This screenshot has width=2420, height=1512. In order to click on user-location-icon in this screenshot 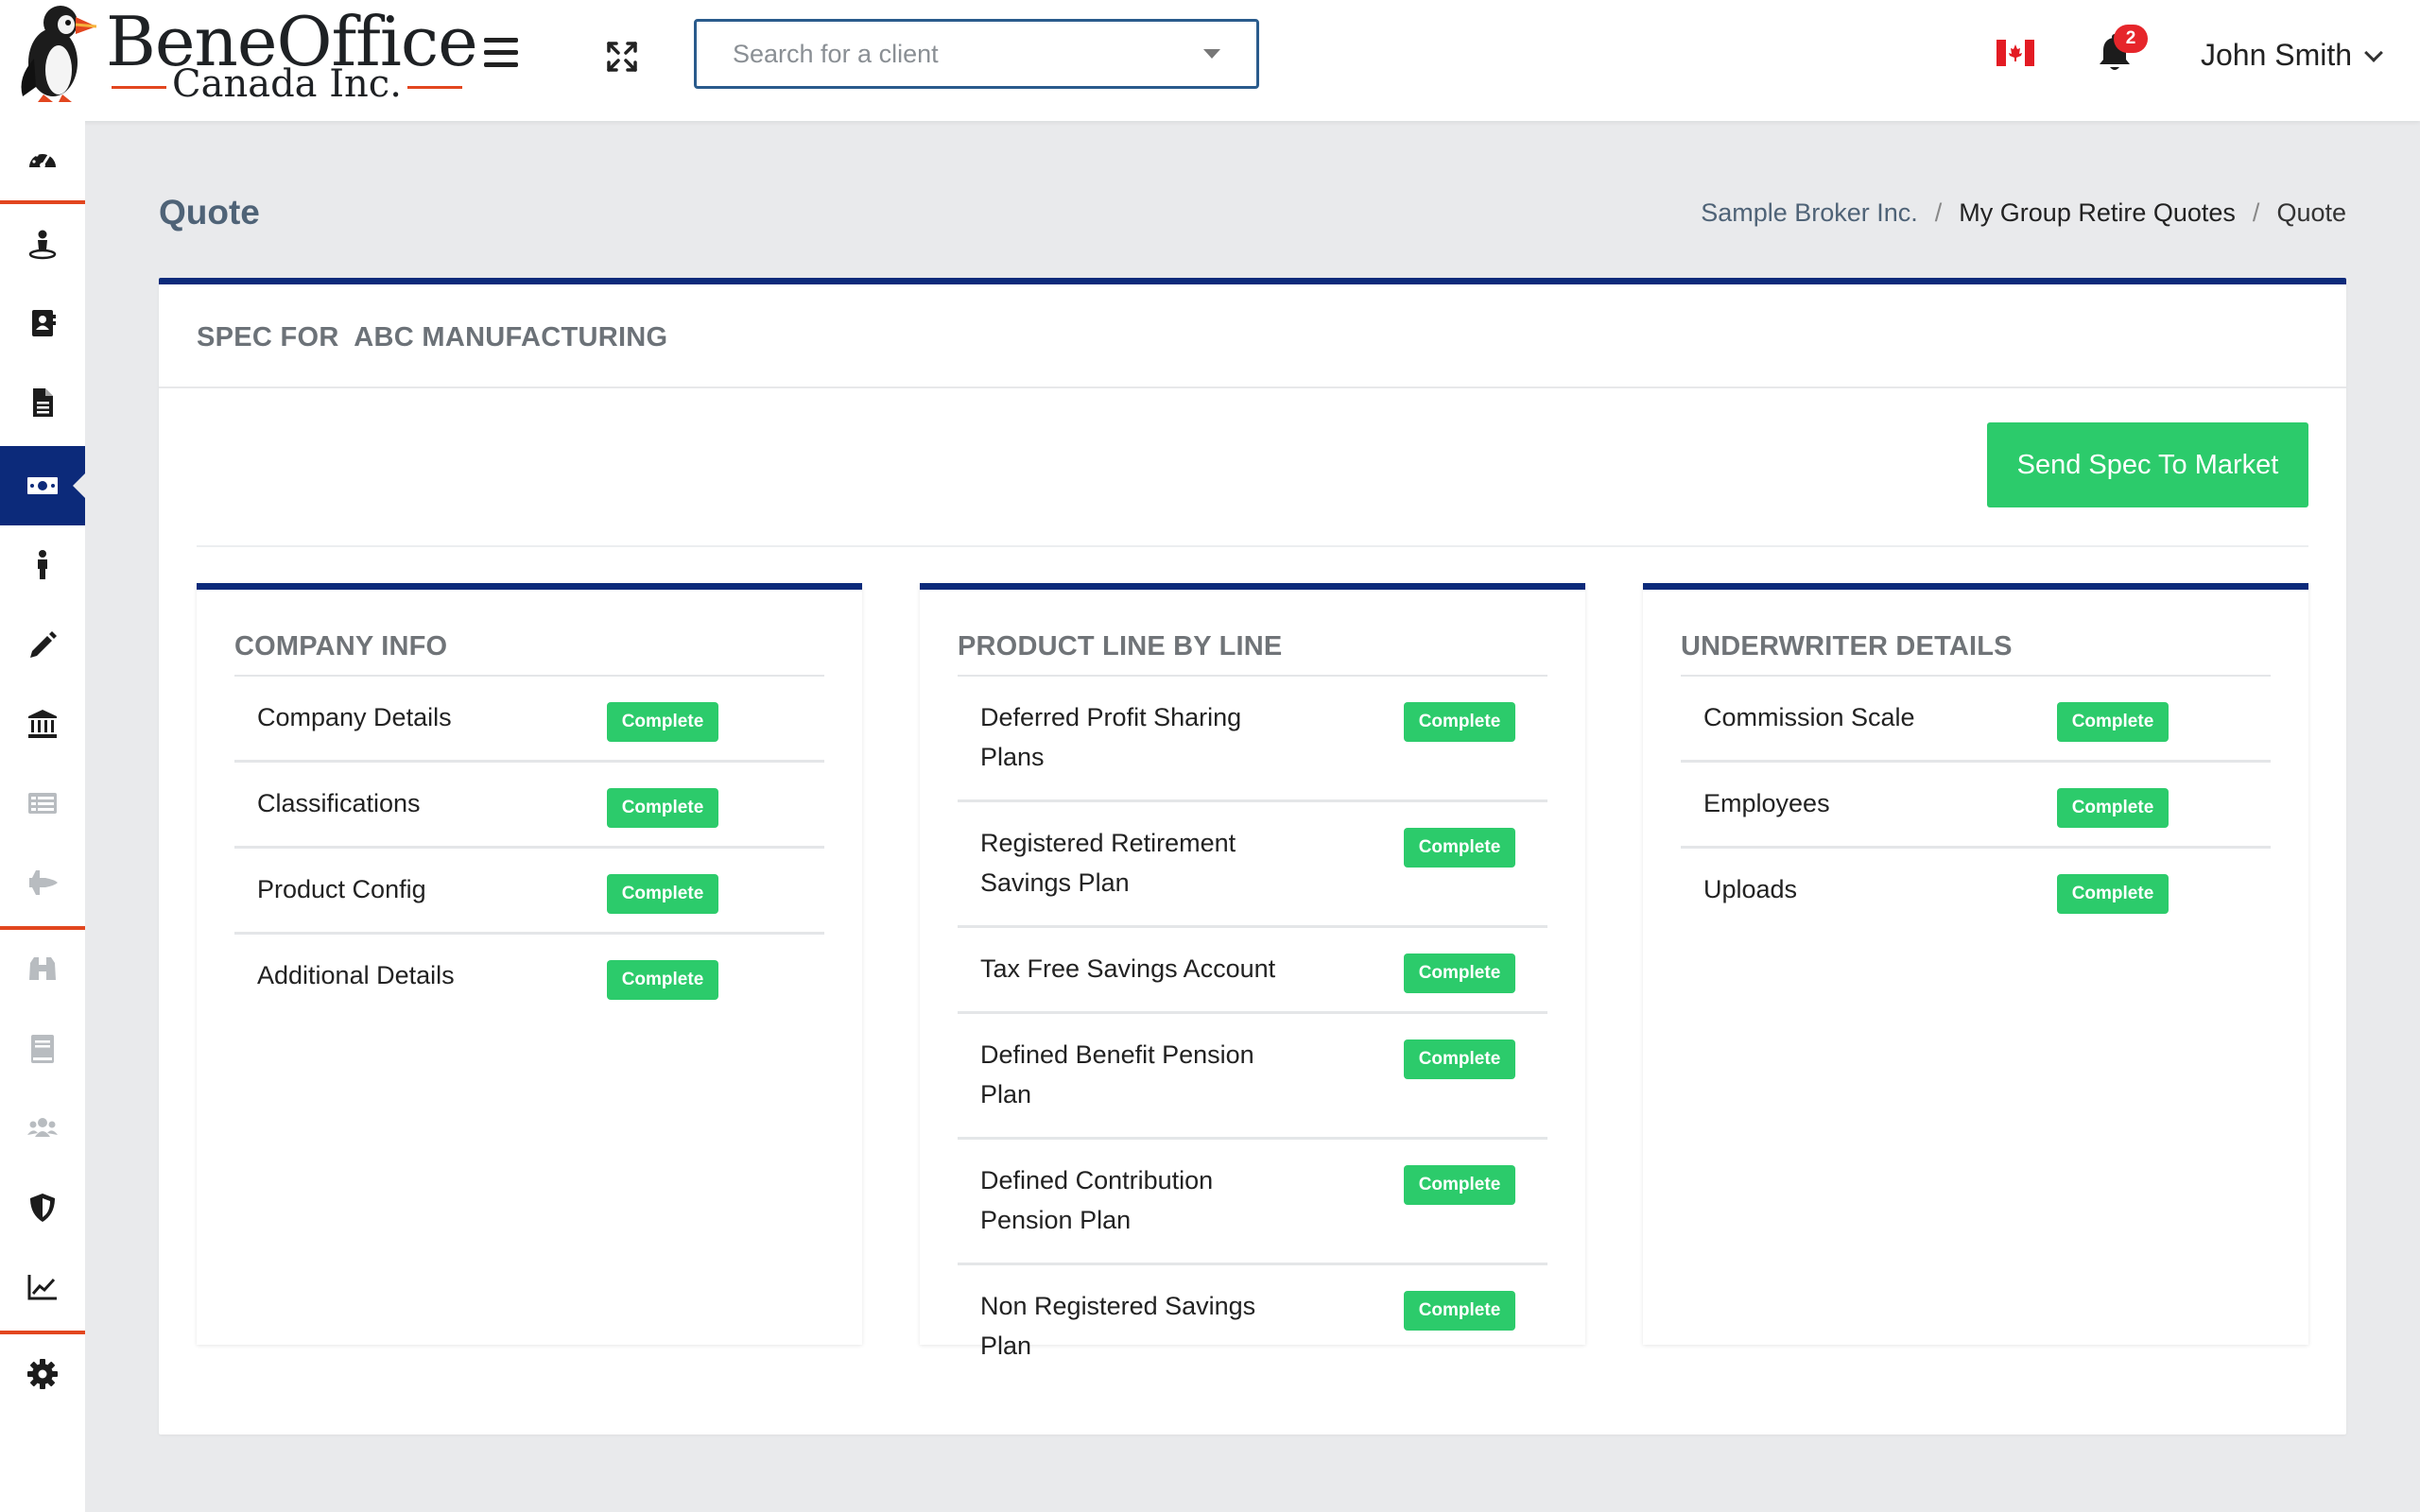, I will do `click(42, 245)`.